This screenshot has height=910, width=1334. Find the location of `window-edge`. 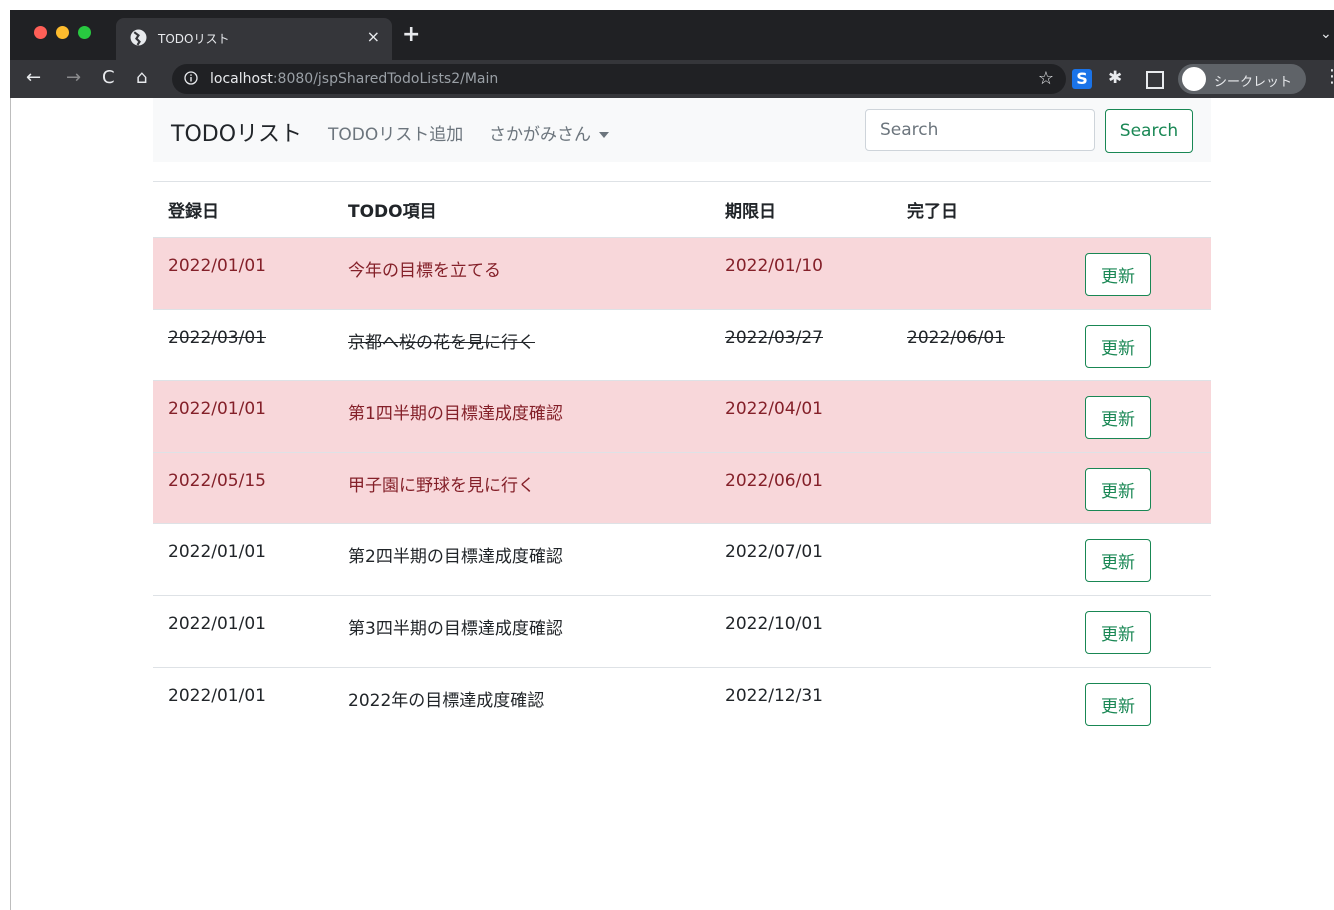

window-edge is located at coordinates (10, 504).